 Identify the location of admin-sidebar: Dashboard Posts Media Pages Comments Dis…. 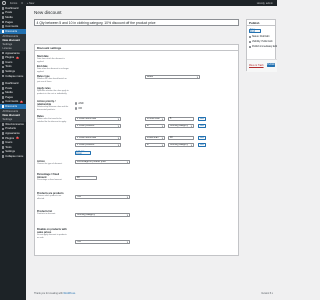
(13, 153).